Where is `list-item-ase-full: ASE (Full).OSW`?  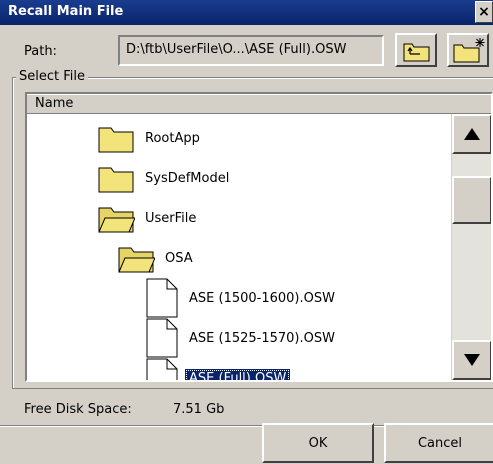
list-item-ase-full: ASE (Full).OSW is located at coordinates (218, 369).